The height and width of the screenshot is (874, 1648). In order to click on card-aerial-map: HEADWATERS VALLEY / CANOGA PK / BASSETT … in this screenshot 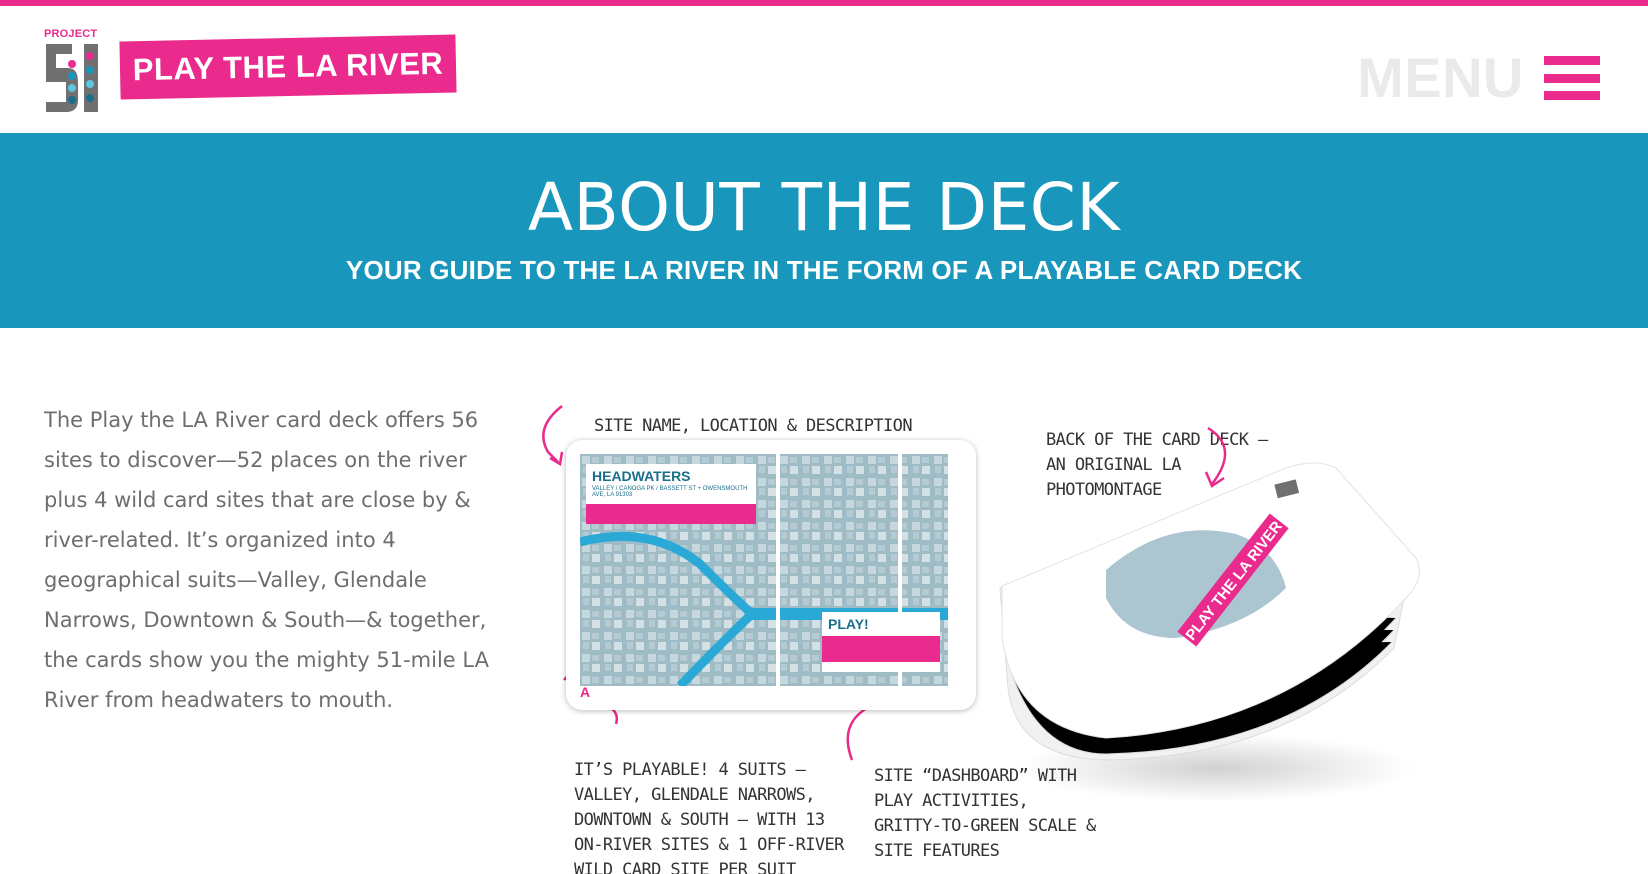, I will do `click(764, 570)`.